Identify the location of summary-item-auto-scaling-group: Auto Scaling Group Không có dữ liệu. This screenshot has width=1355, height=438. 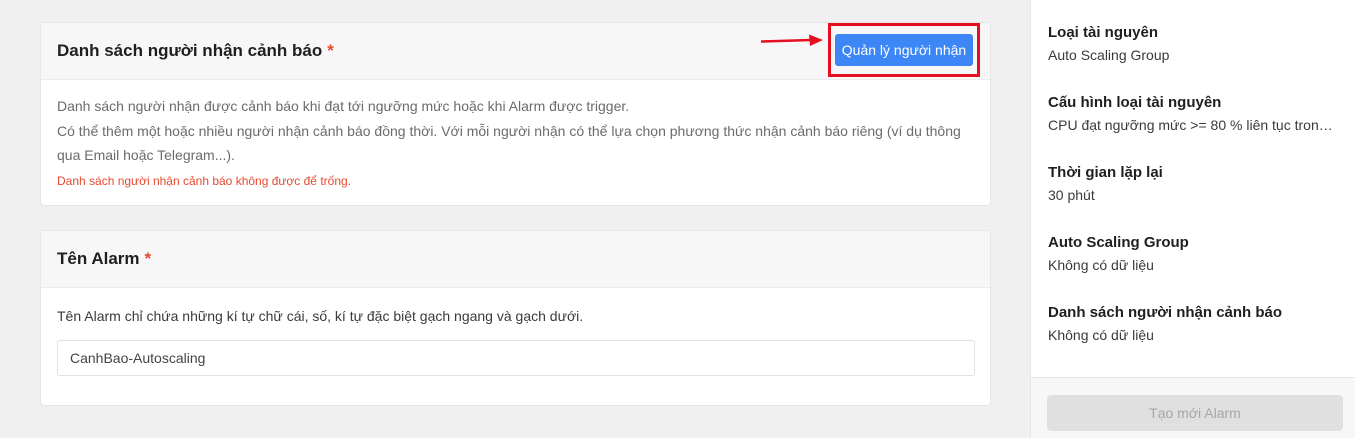
(1190, 253).